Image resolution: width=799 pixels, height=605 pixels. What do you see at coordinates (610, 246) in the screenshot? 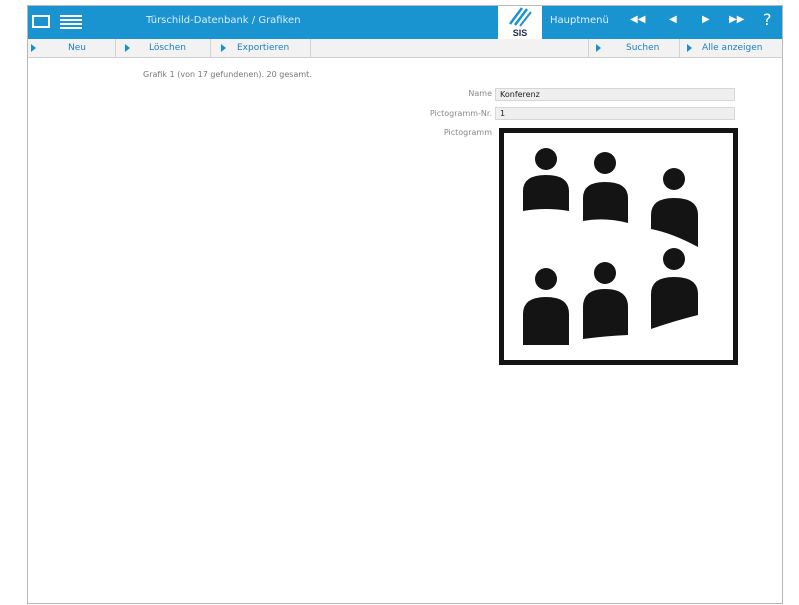
I see `conference-pictogram-icon` at bounding box center [610, 246].